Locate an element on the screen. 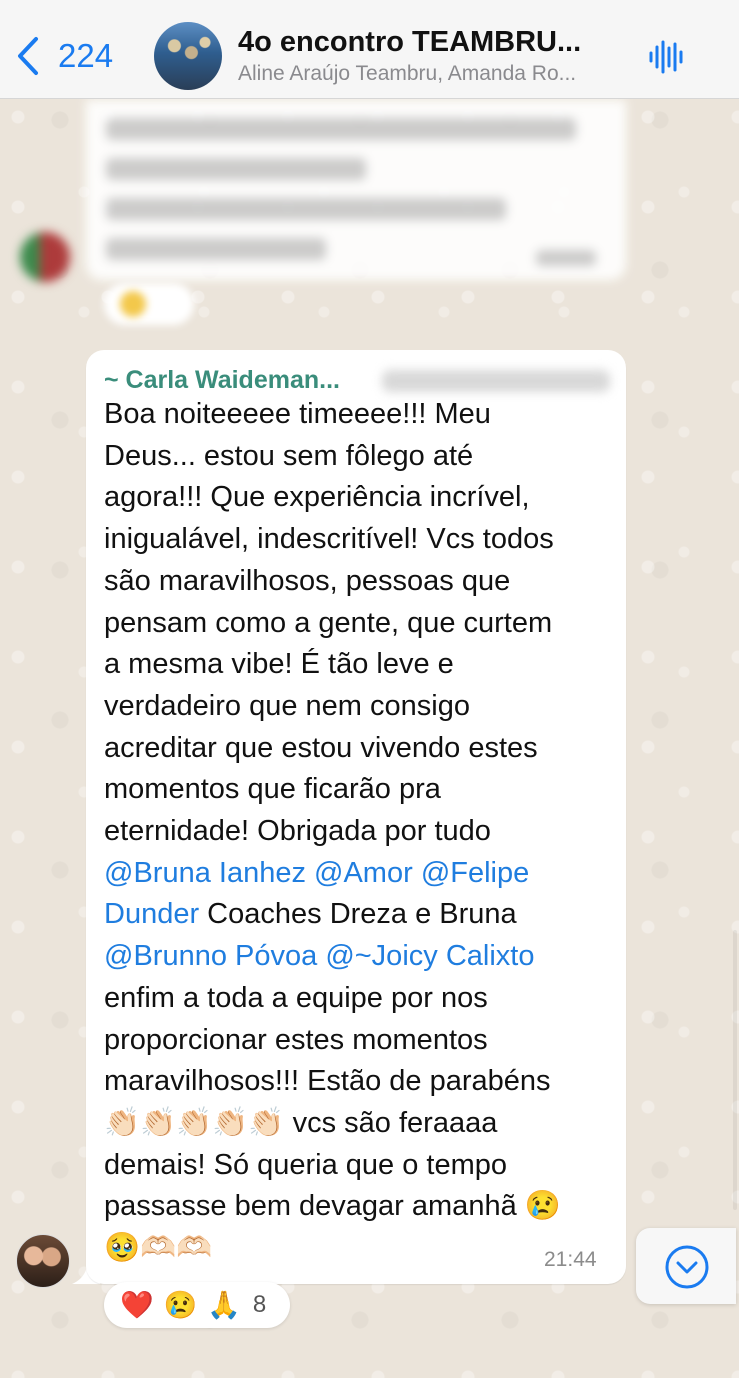  group-avatar is located at coordinates (188, 56).